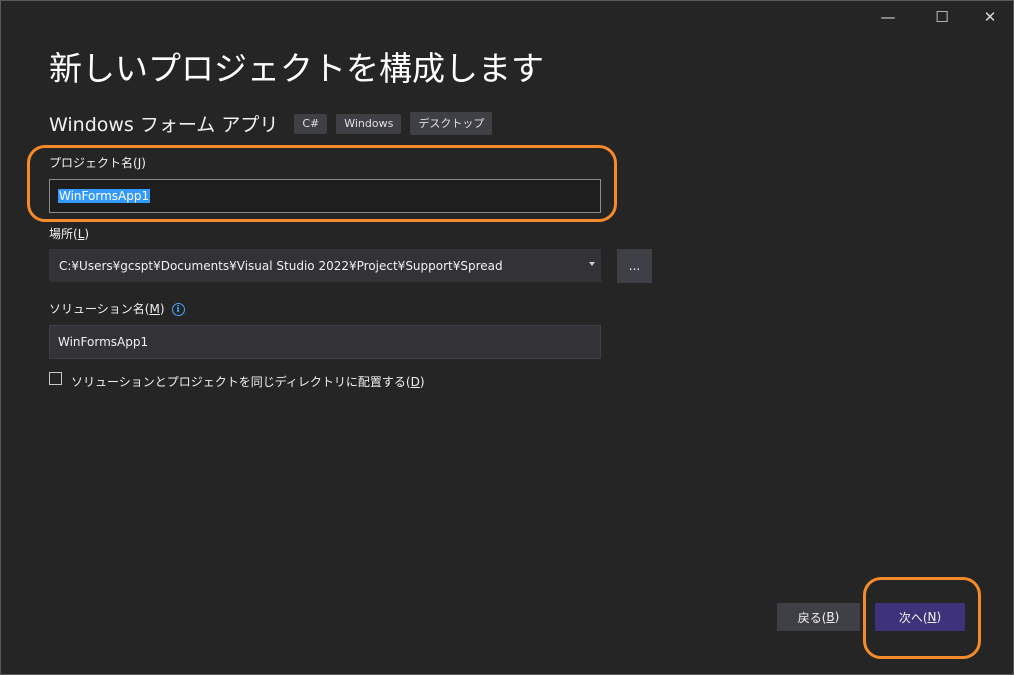 The width and height of the screenshot is (1014, 675). What do you see at coordinates (104, 196) in the screenshot?
I see `project-name-value: WinFormsApp1` at bounding box center [104, 196].